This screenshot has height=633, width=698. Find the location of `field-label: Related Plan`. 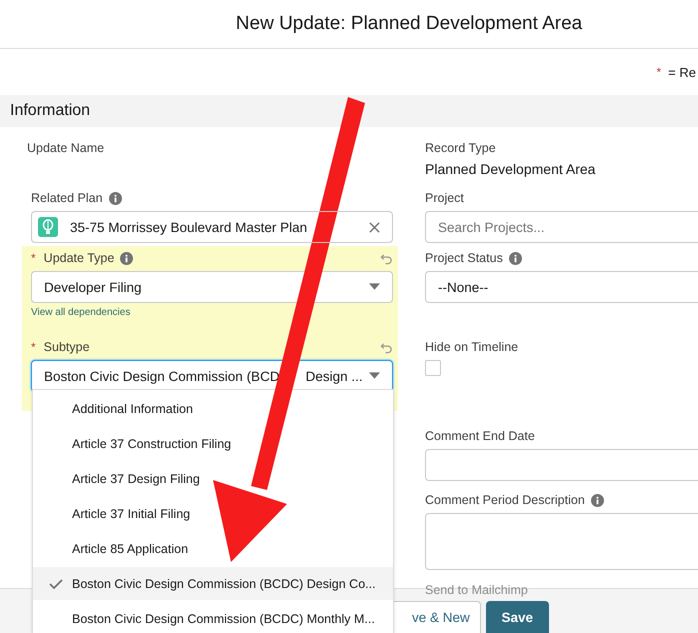

field-label: Related Plan is located at coordinates (67, 198).